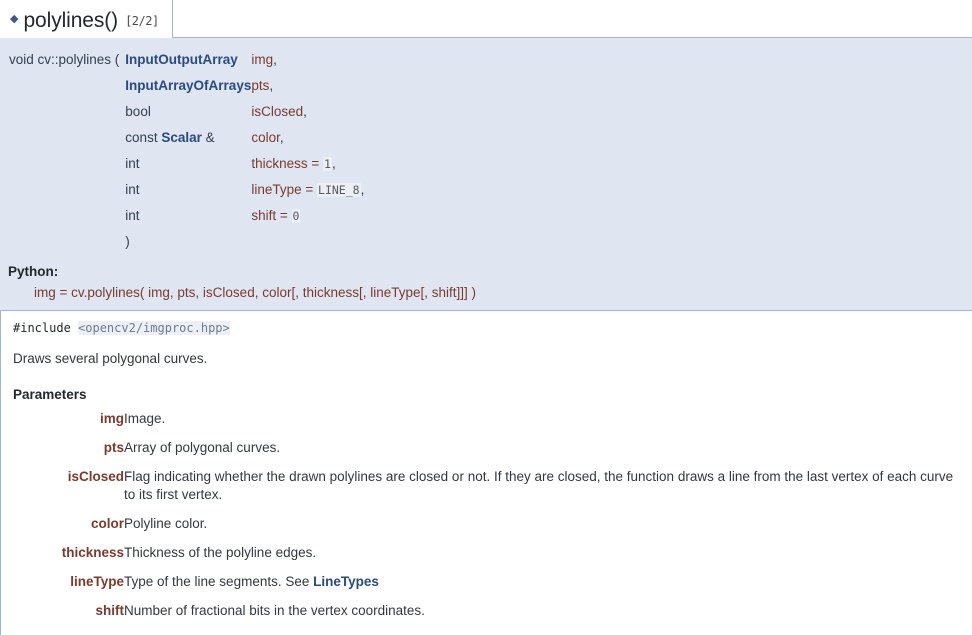  What do you see at coordinates (138, 111) in the screenshot?
I see `param-type-token: bool` at bounding box center [138, 111].